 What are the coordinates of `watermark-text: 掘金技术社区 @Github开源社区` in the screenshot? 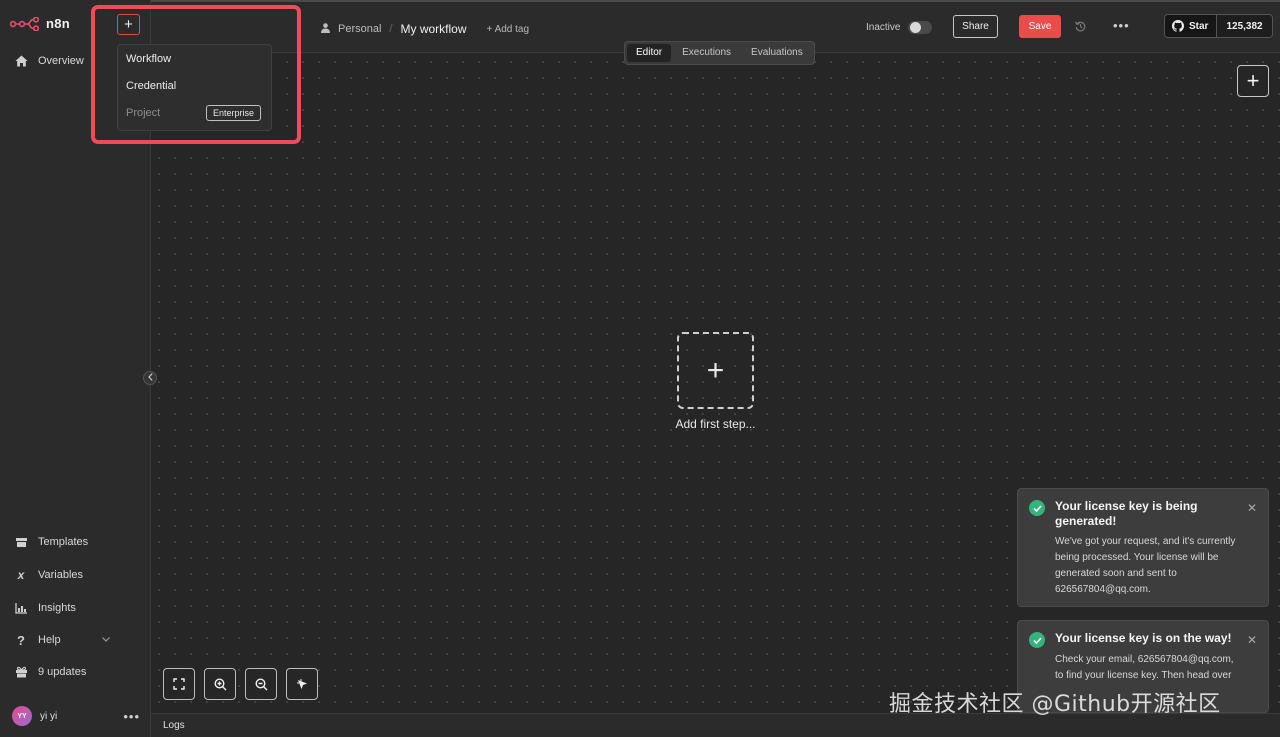 It's located at (1055, 704).